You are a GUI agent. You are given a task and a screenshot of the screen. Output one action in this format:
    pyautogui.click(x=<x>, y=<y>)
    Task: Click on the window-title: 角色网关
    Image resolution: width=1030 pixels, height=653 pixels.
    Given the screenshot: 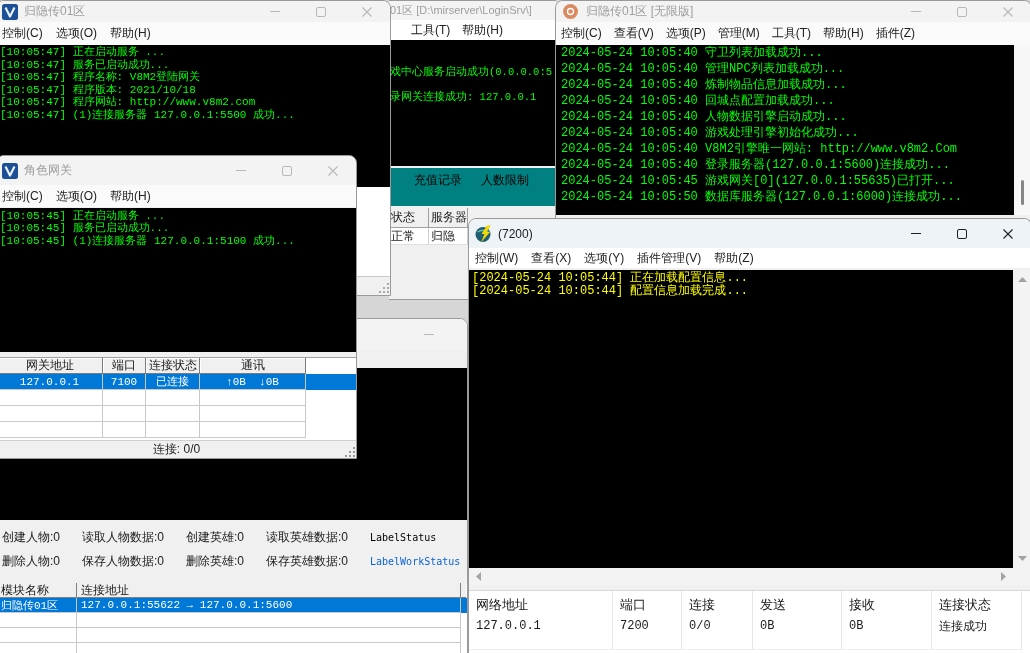 What is the action you would take?
    pyautogui.click(x=48, y=170)
    